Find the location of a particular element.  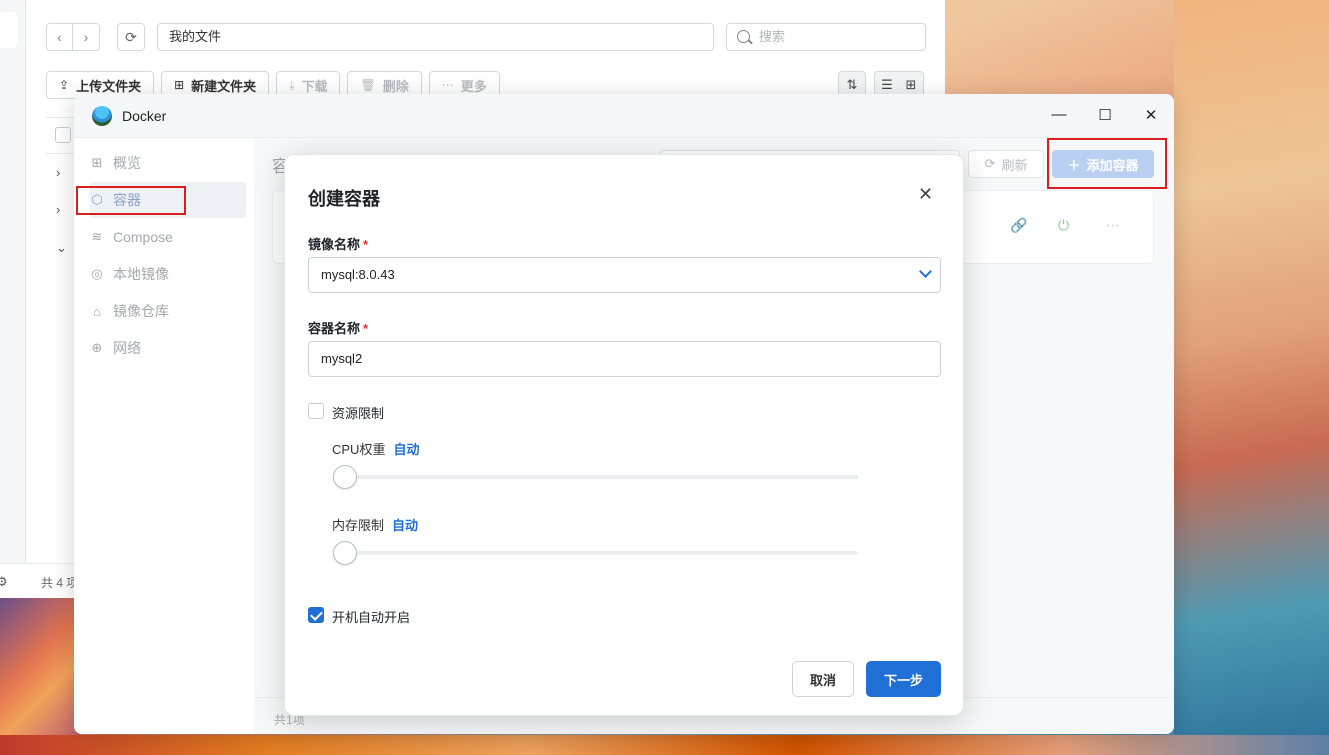

desktop-wallpaper-bottom is located at coordinates (664, 745).